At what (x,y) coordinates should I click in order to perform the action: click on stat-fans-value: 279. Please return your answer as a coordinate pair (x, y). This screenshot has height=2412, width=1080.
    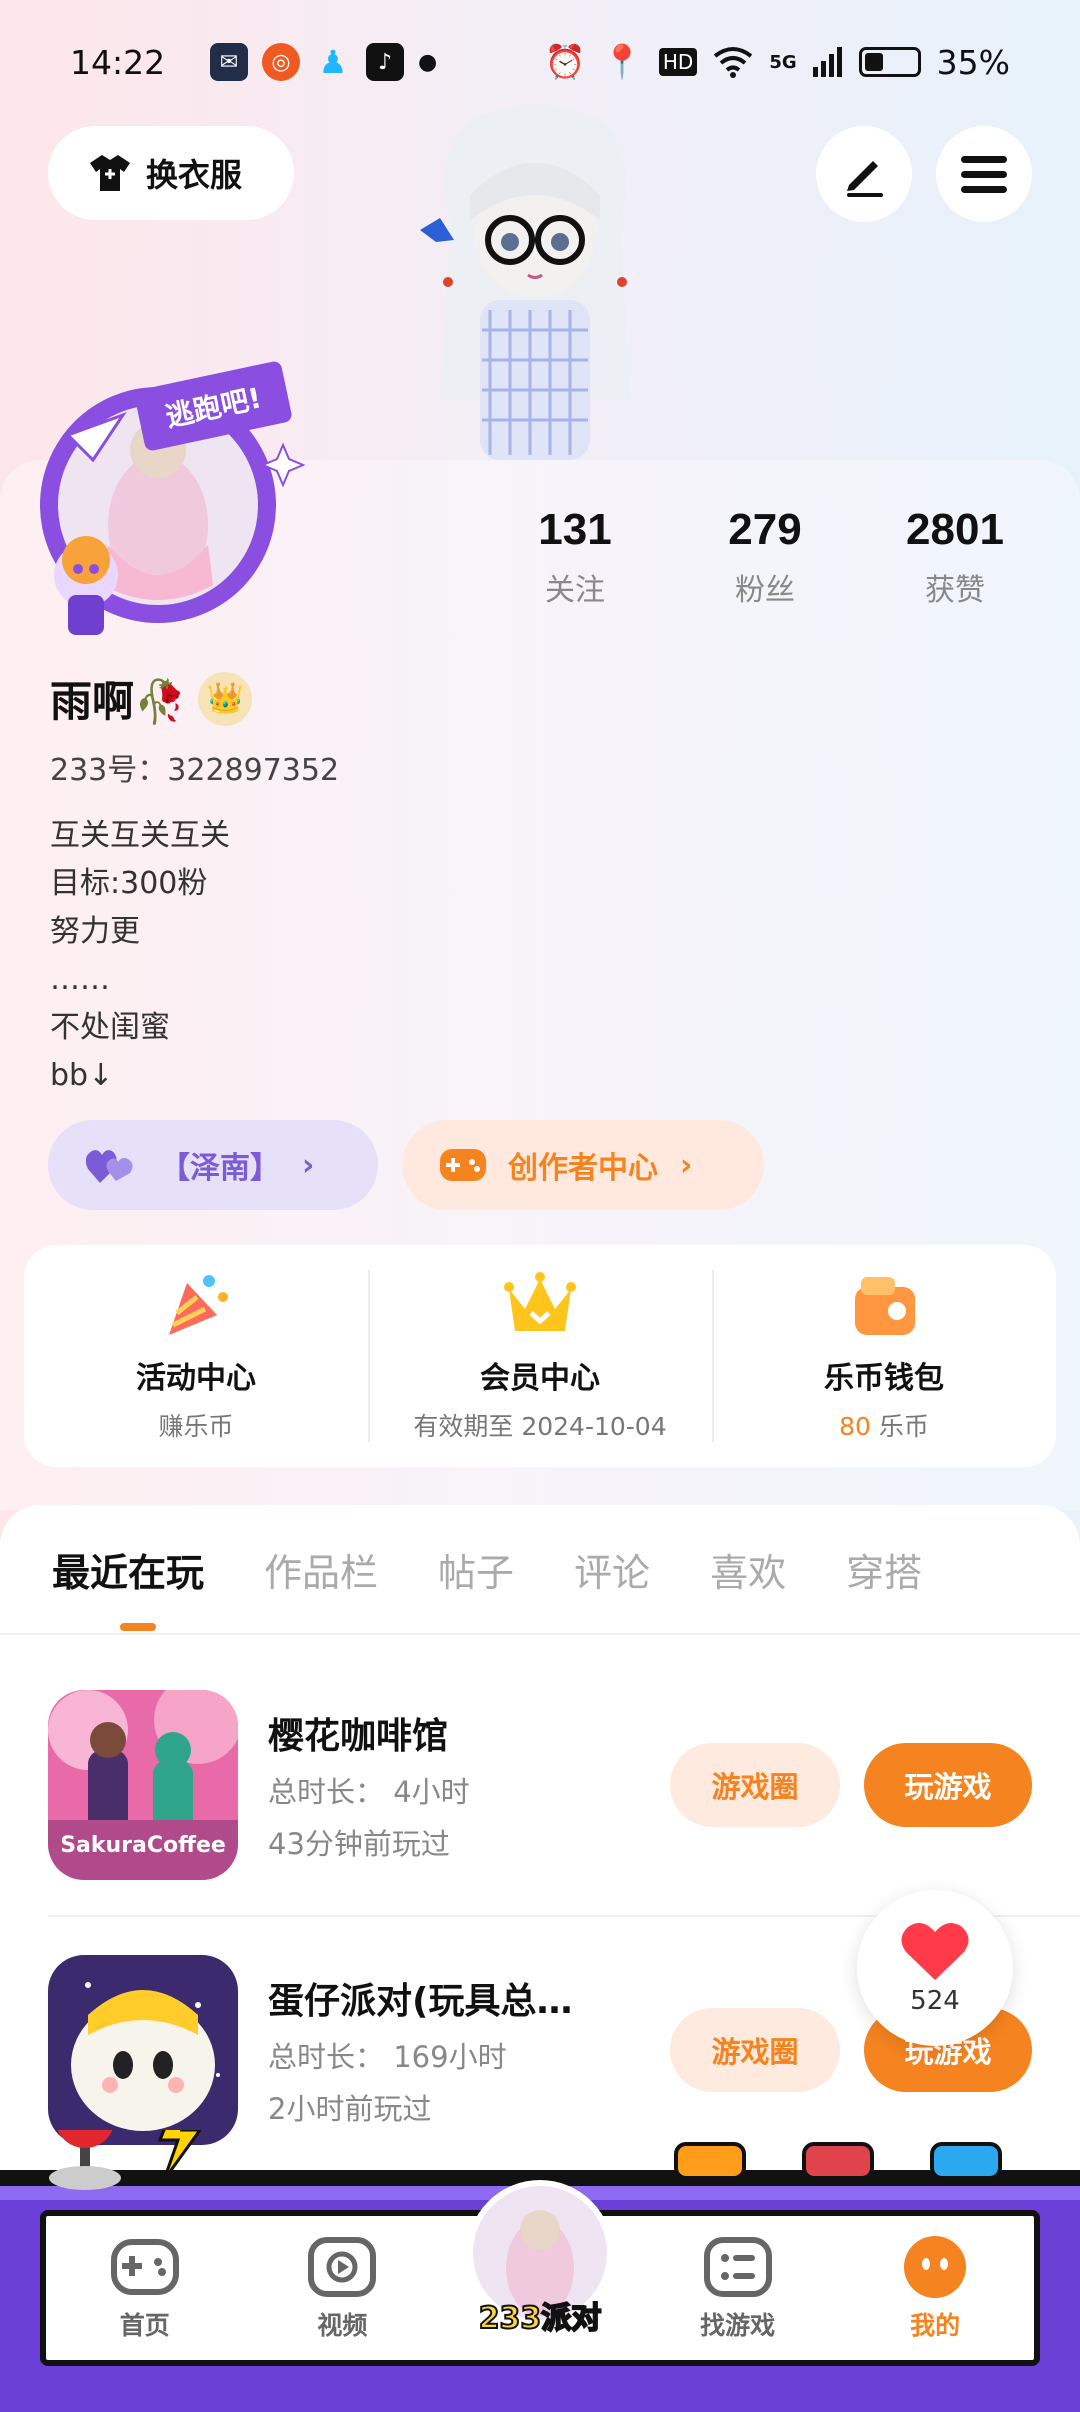
    Looking at the image, I should click on (765, 529).